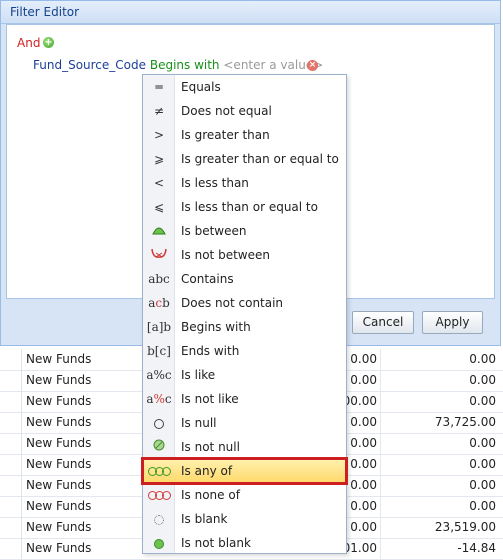 Image resolution: width=503 pixels, height=560 pixels. I want to click on amount-cell: -14.84, so click(476, 548).